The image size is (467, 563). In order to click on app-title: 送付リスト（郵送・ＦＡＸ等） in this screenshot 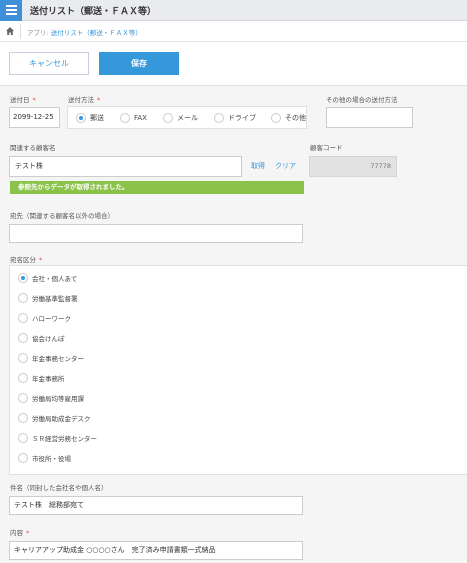, I will do `click(93, 12)`.